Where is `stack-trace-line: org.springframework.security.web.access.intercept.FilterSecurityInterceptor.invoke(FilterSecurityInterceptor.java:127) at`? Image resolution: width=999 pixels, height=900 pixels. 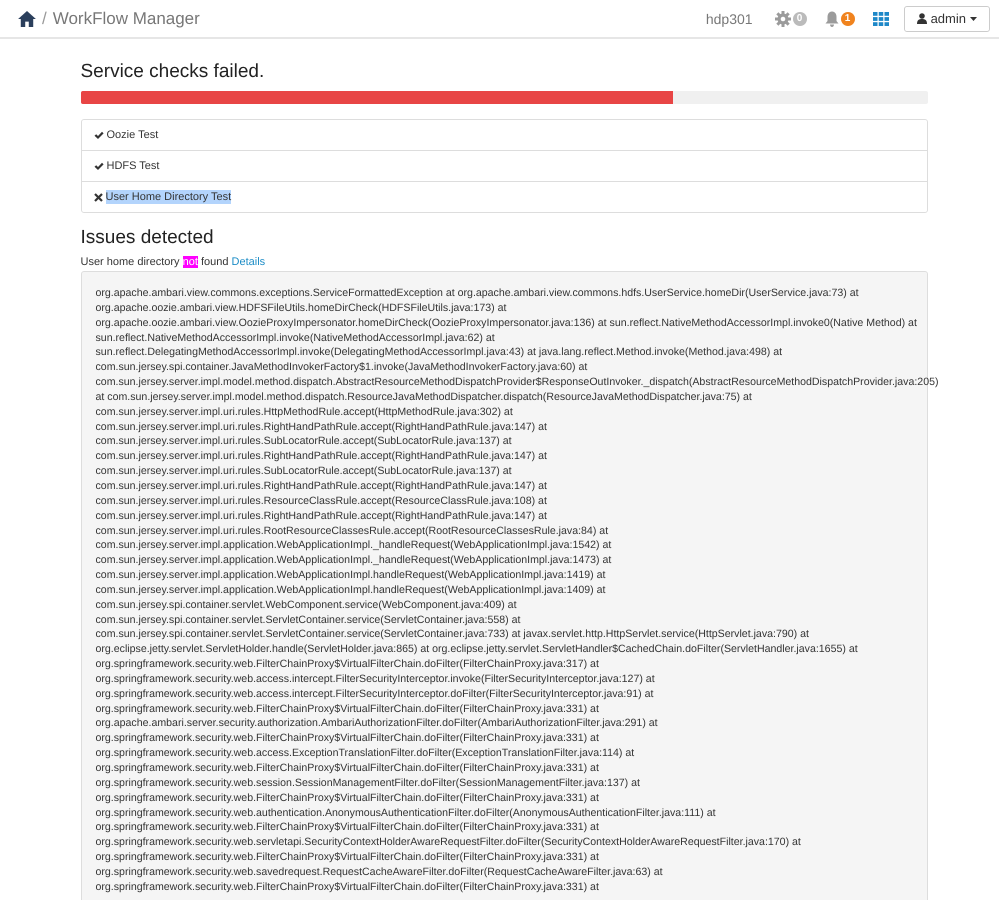 stack-trace-line: org.springframework.security.web.access.intercept.FilterSecurityInterceptor.invoke(FilterSecurityInterceptor.java:127) at is located at coordinates (375, 679).